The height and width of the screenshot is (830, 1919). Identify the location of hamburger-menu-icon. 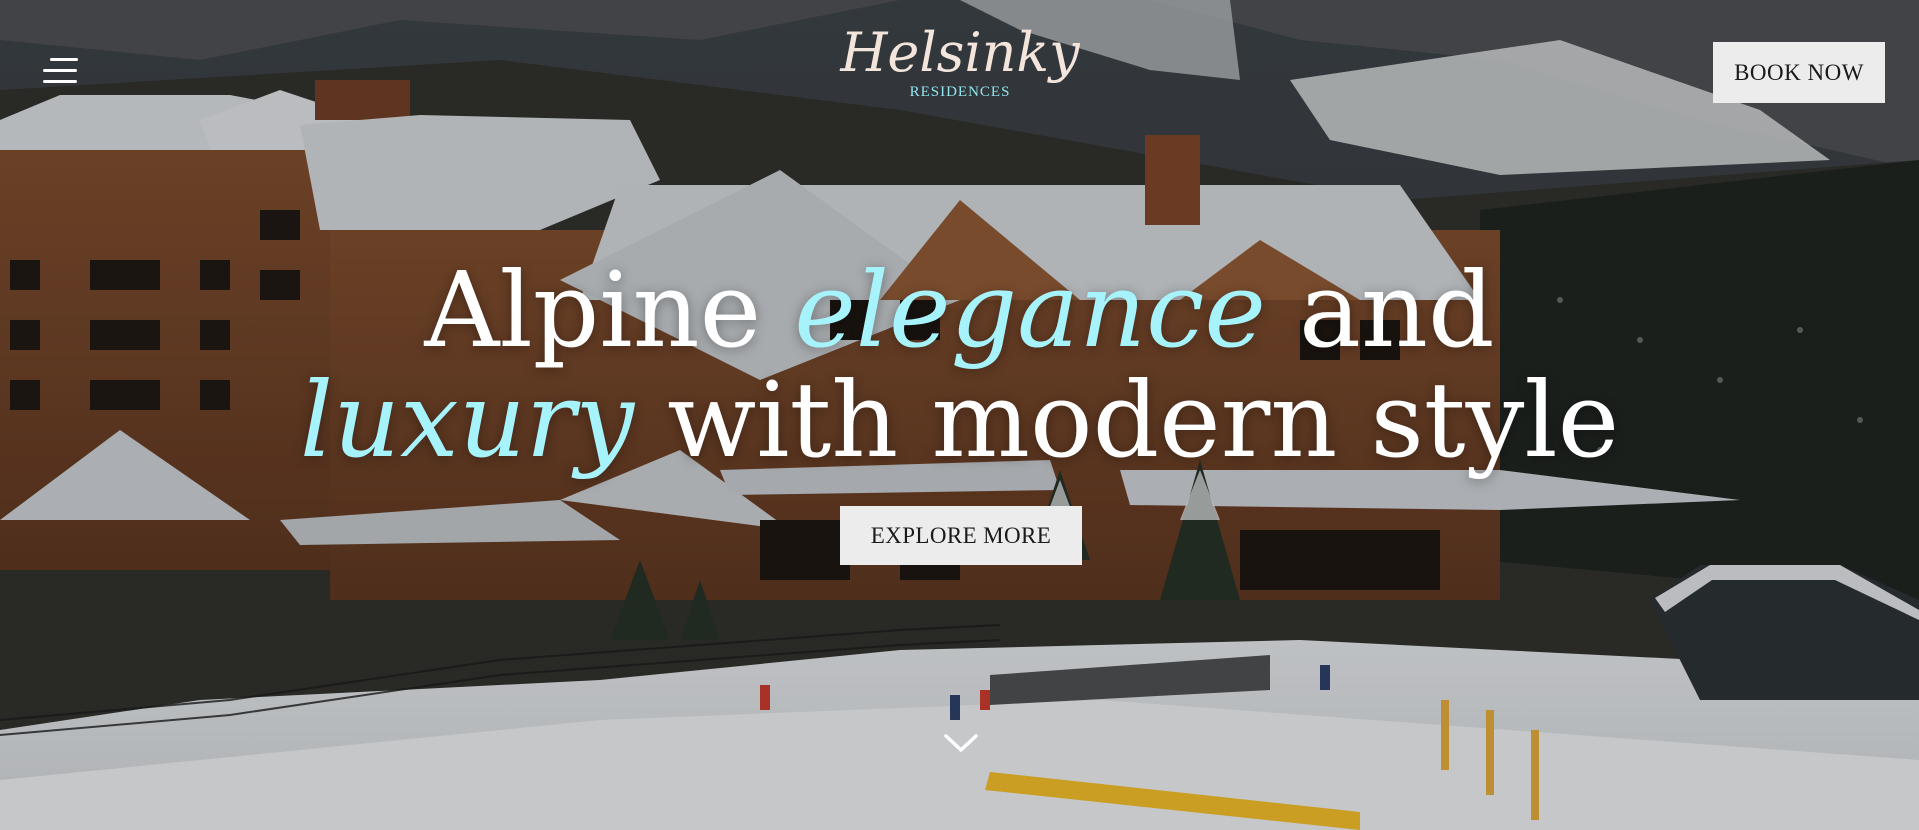
(59, 71).